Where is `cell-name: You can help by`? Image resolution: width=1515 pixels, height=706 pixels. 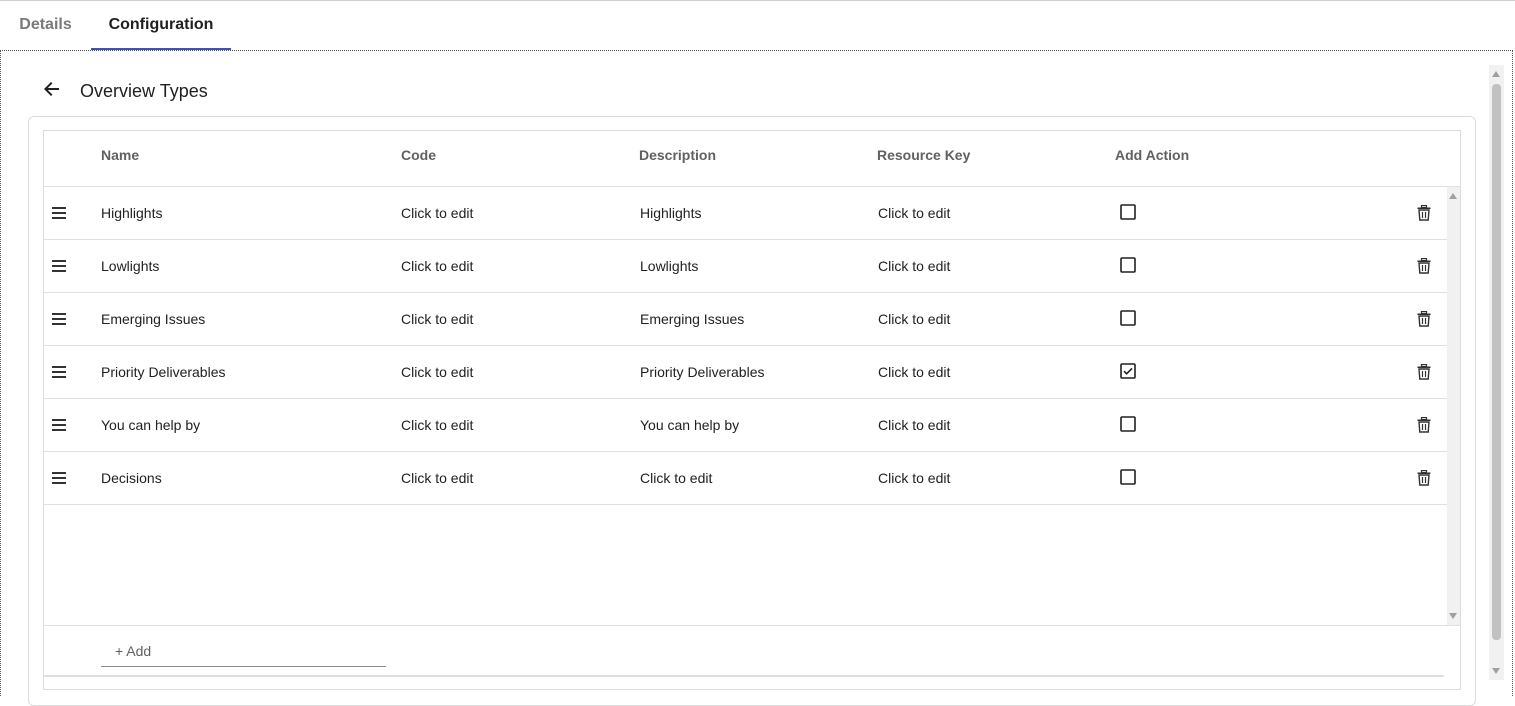
cell-name: You can help by is located at coordinates (150, 425).